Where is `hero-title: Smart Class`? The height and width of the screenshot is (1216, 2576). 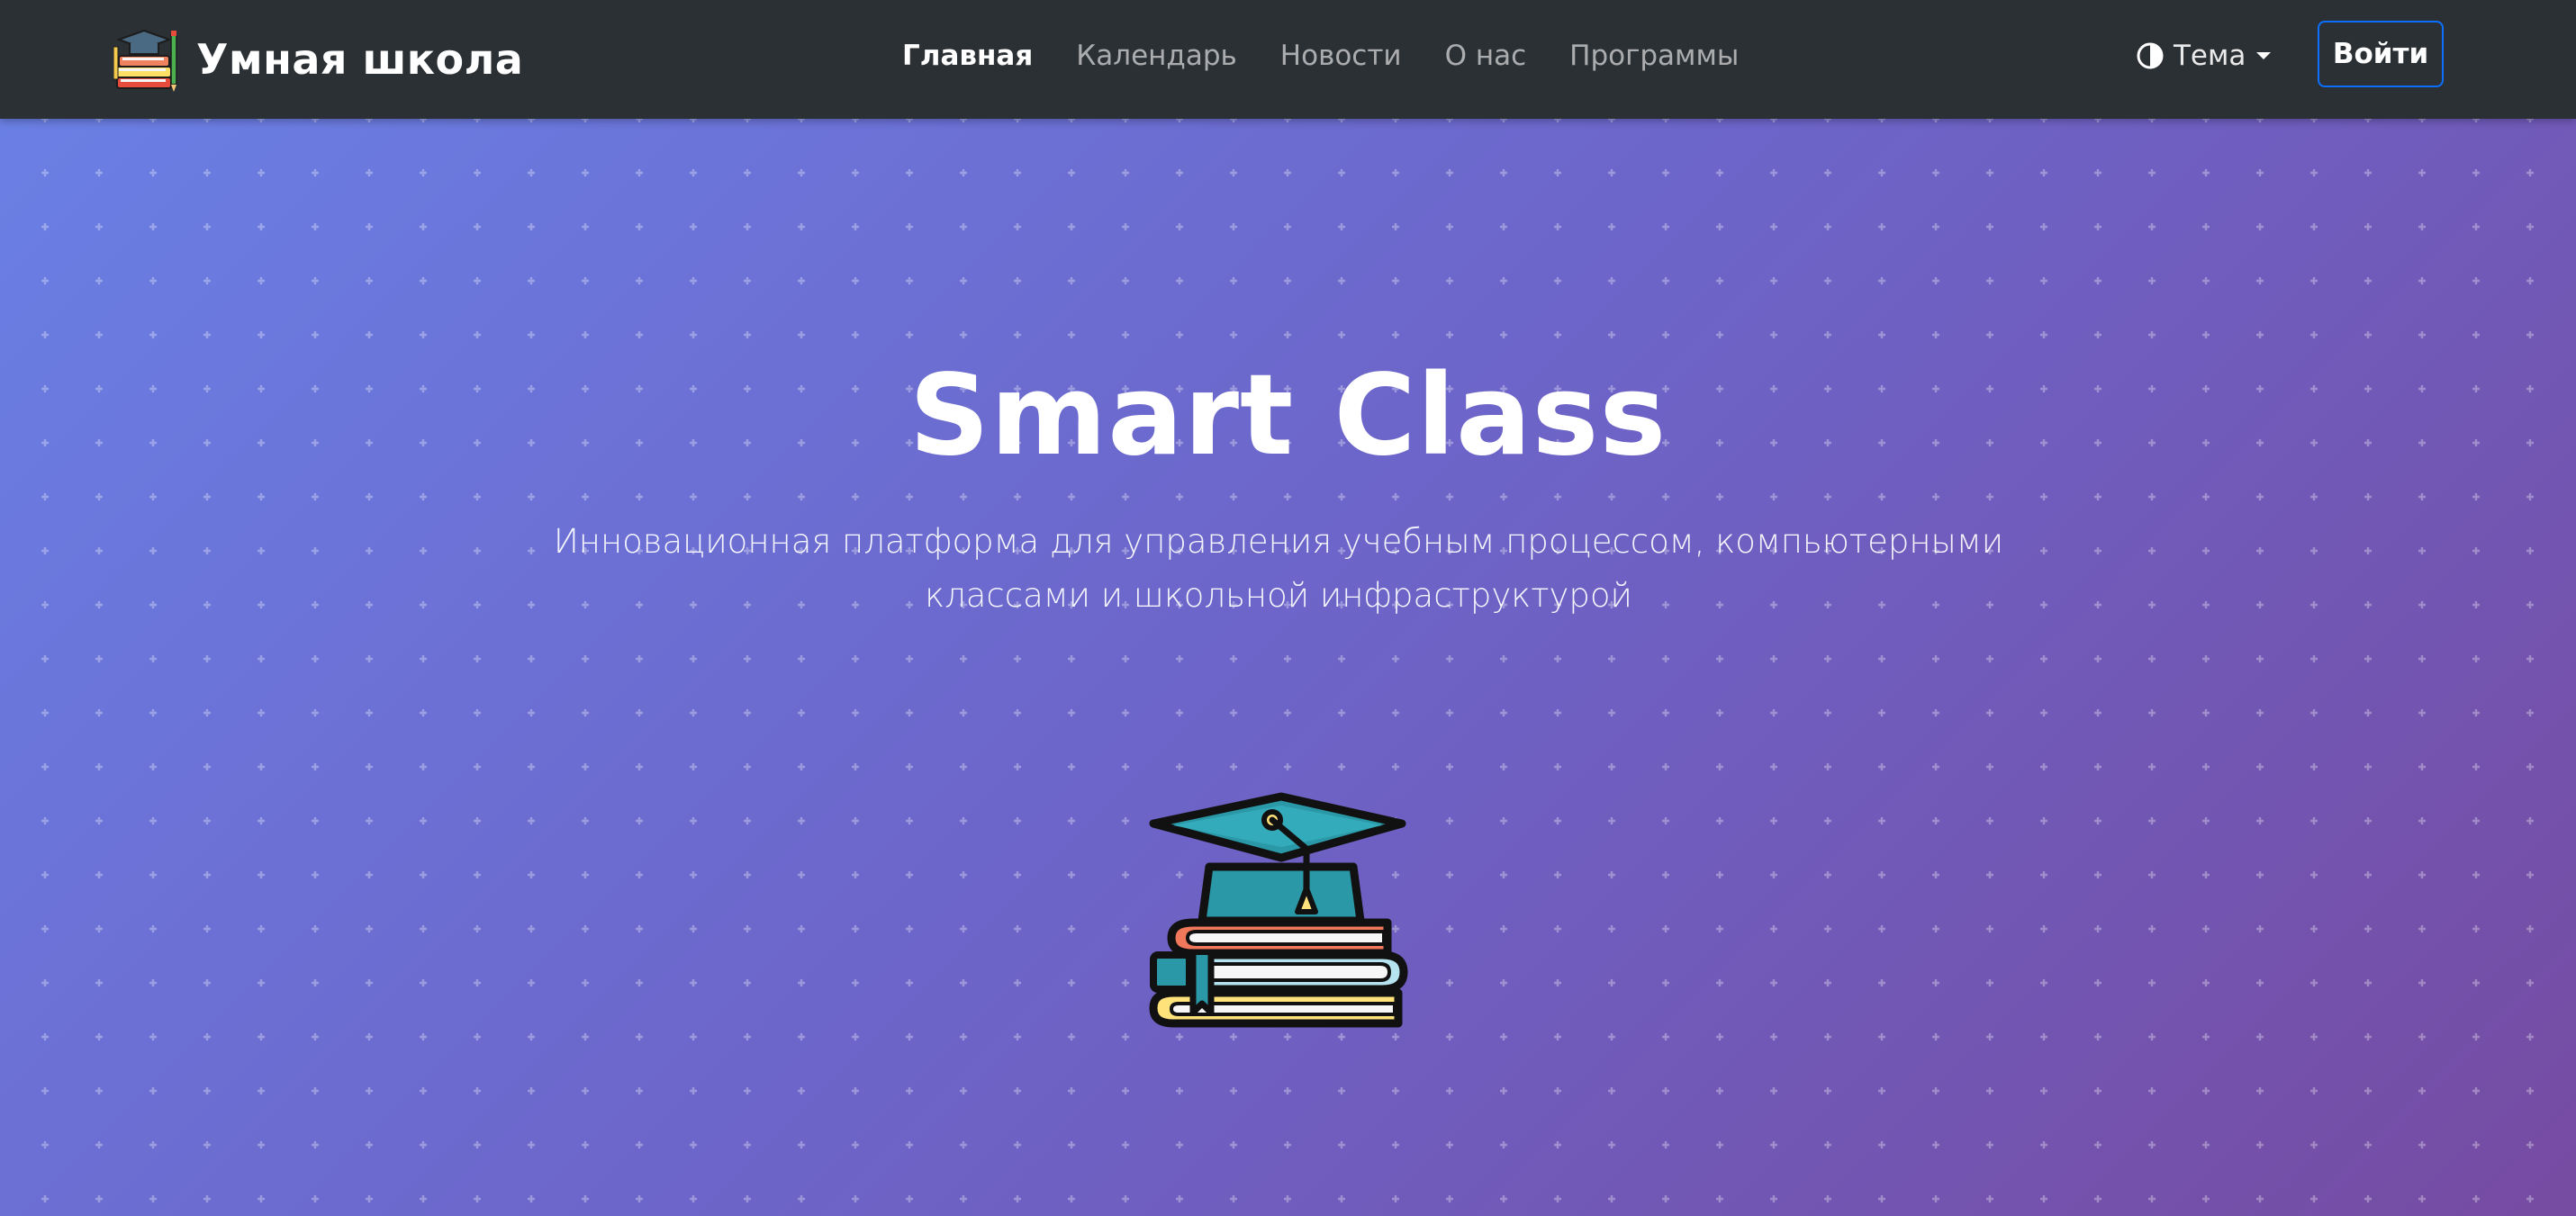 hero-title: Smart Class is located at coordinates (1288, 416).